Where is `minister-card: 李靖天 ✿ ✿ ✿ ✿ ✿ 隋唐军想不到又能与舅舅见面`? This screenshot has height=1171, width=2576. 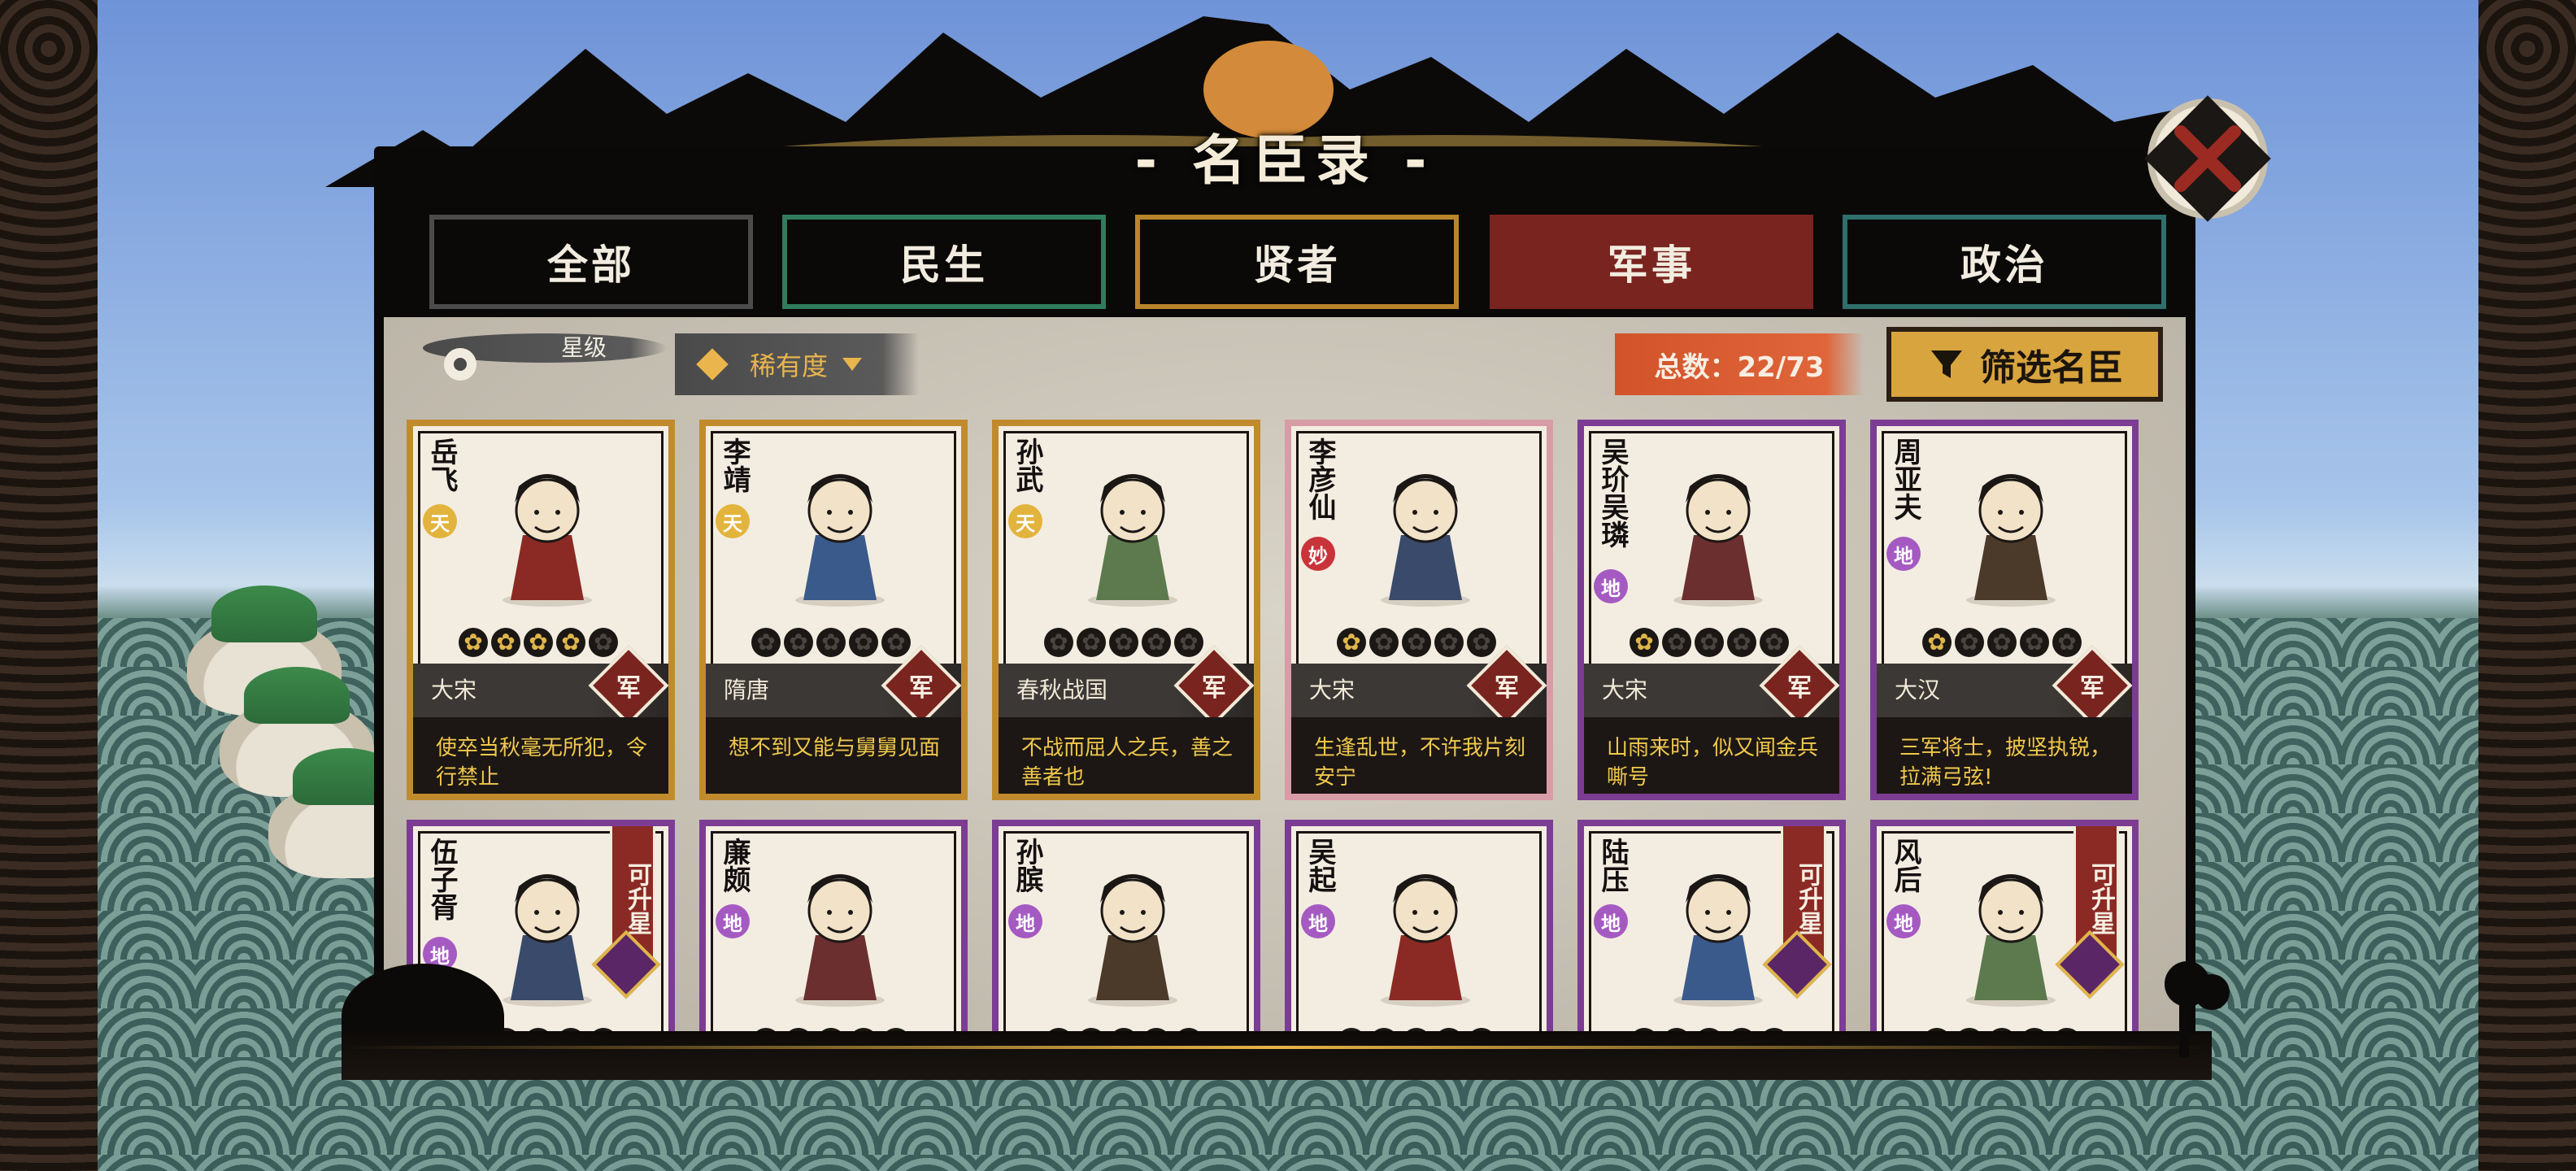 minister-card: 李靖天 ✿ ✿ ✿ ✿ ✿ 隋唐军想不到又能与舅舅见面 is located at coordinates (834, 610).